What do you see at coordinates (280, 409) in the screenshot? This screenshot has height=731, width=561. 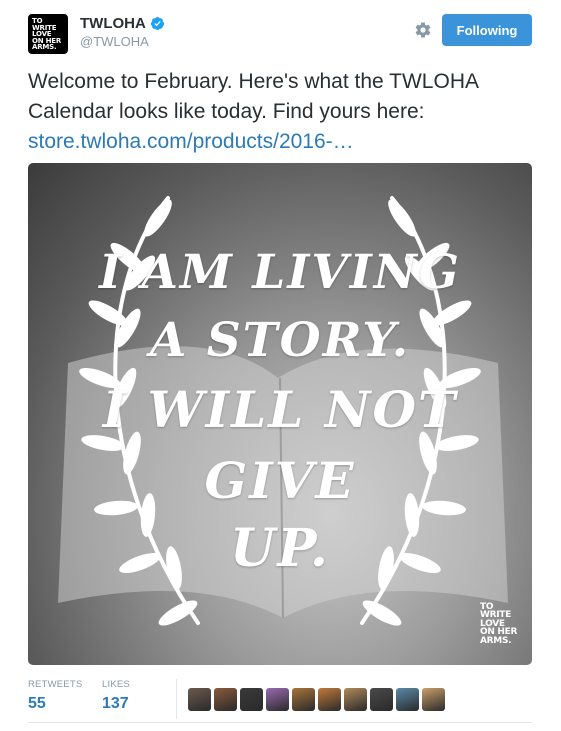 I see `quote-line: I WILL NOT` at bounding box center [280, 409].